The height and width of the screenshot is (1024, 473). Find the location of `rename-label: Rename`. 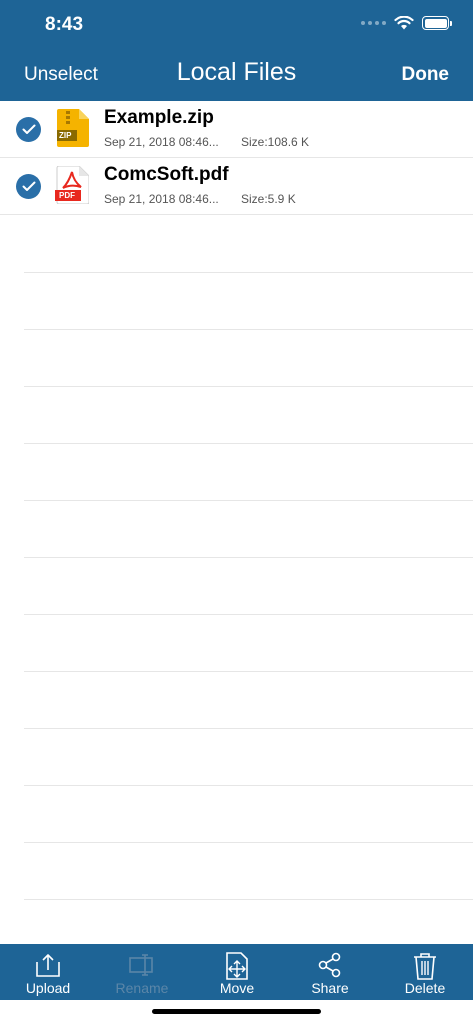

rename-label: Rename is located at coordinates (142, 988).